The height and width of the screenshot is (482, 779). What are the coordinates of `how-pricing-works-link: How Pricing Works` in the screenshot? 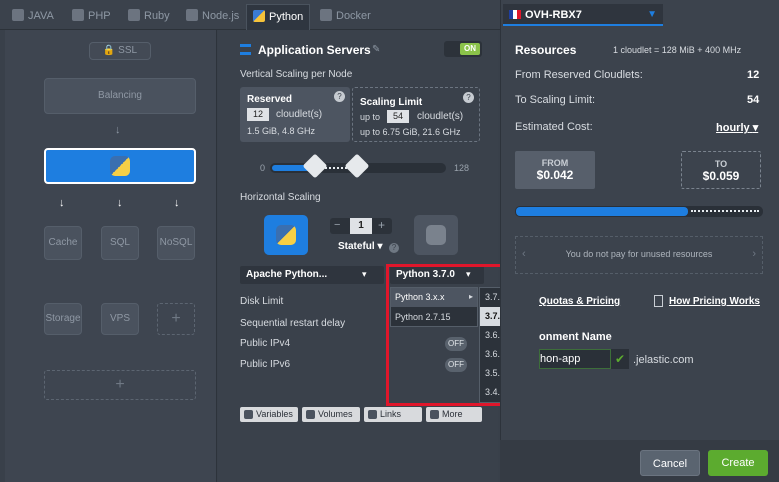 It's located at (714, 301).